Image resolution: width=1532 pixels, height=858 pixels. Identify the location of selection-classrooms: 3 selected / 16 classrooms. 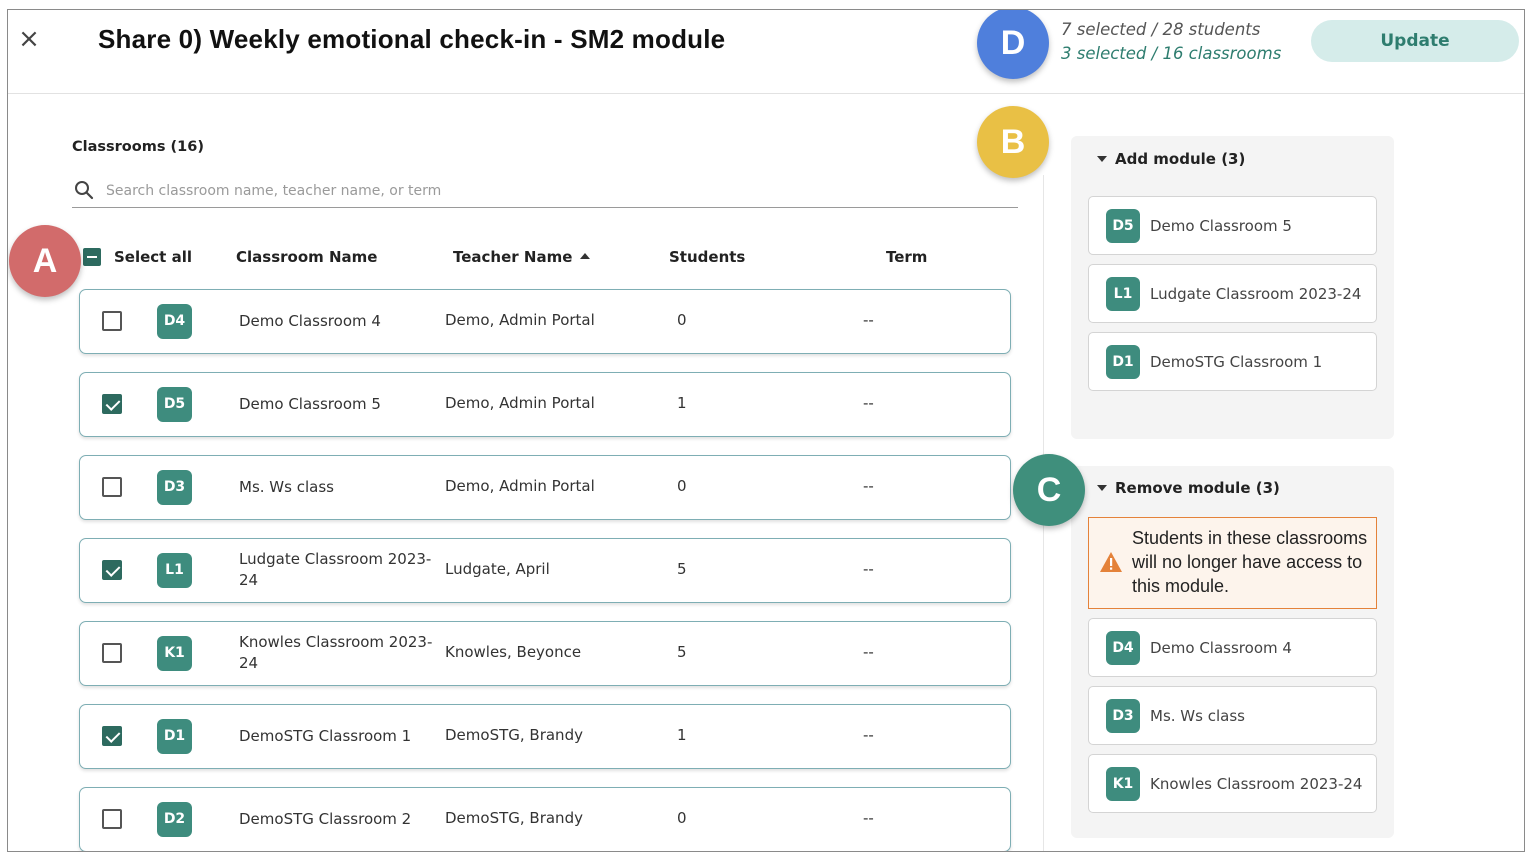
(1171, 53).